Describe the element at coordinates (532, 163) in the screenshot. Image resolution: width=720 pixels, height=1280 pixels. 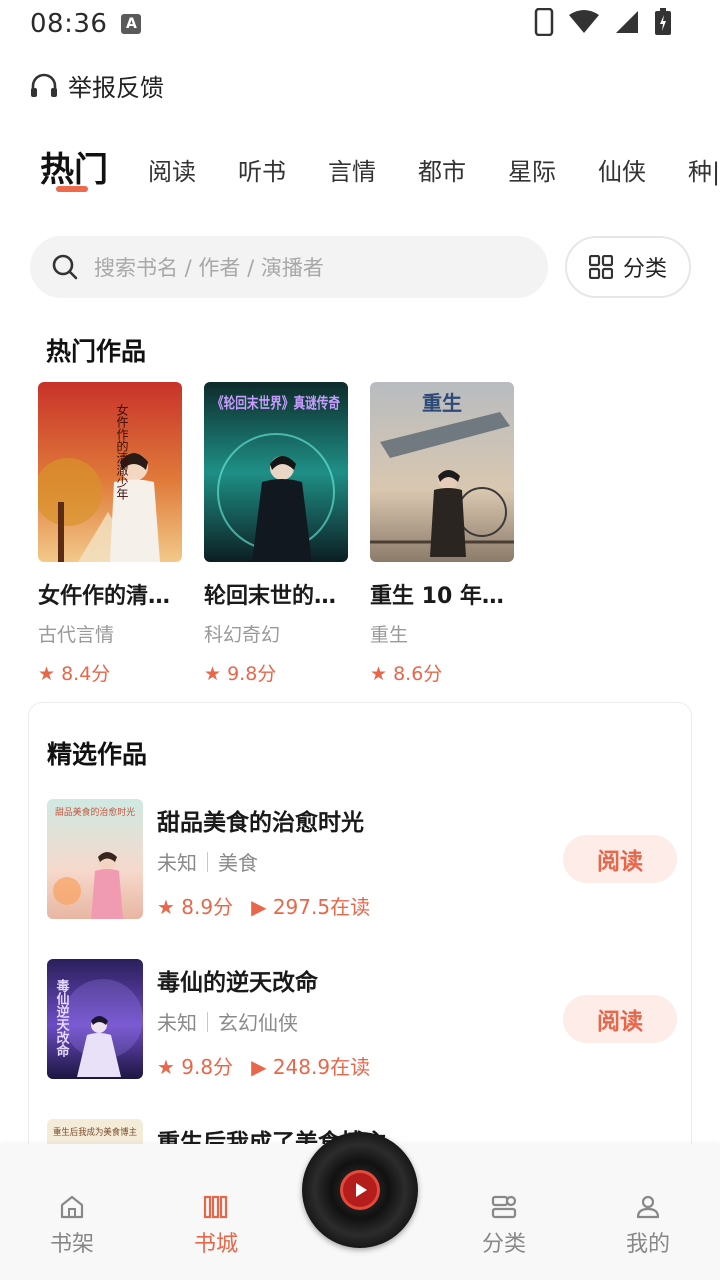
I see `tab-interstellar: 星际` at that location.